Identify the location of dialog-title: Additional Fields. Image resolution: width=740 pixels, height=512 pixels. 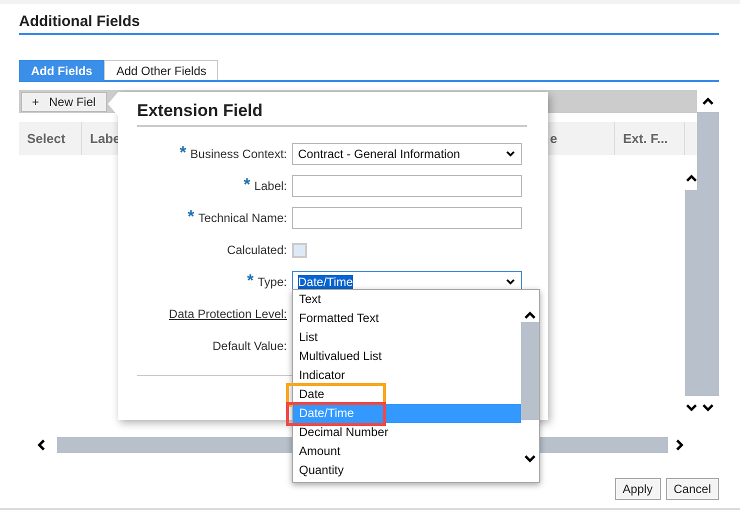
(369, 19).